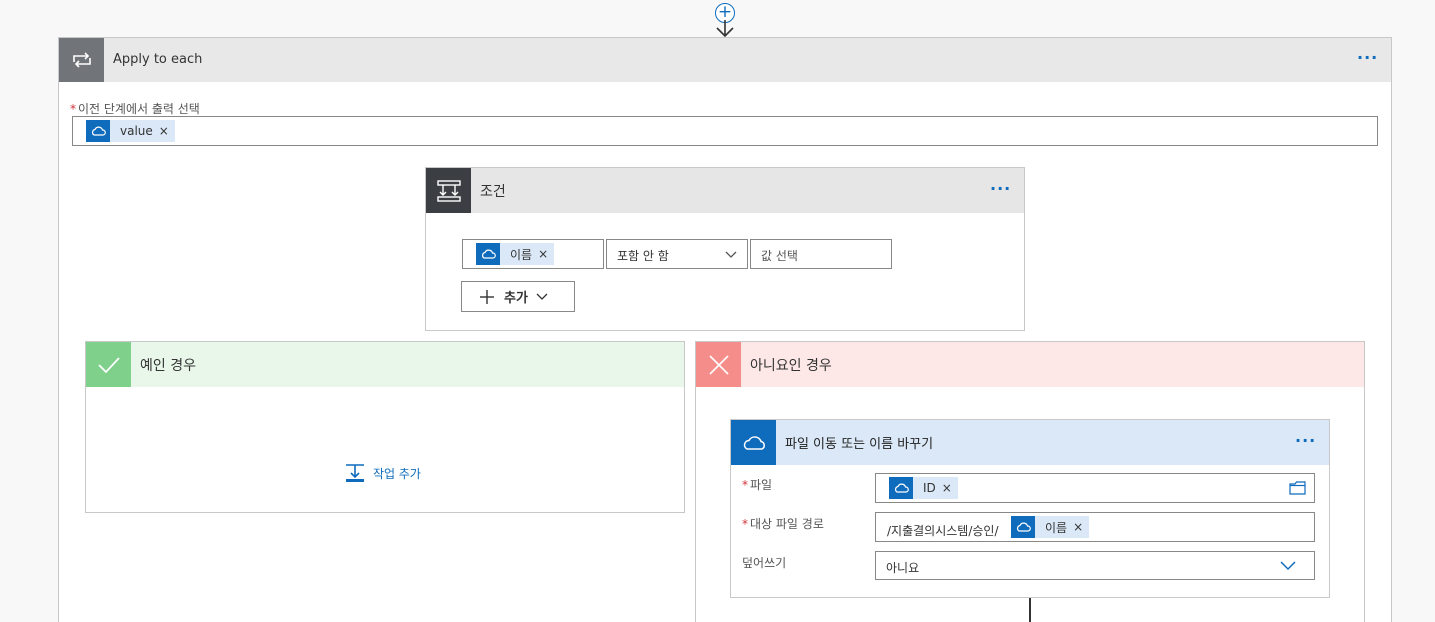  What do you see at coordinates (158, 59) in the screenshot?
I see `apply-to-each-title: Apply to each` at bounding box center [158, 59].